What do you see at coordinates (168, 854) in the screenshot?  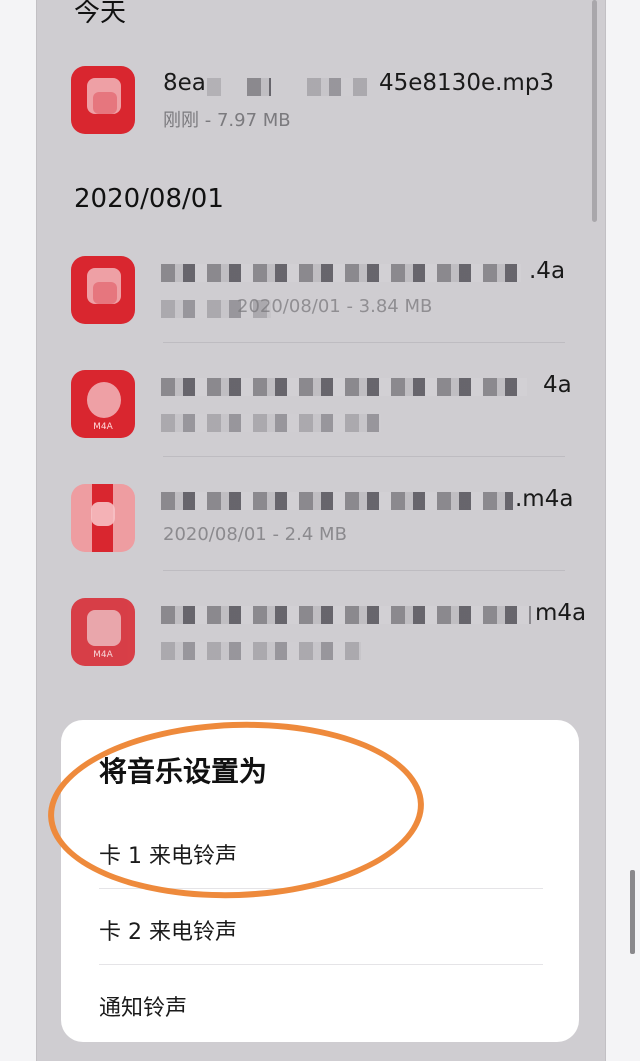 I see `option-sim1-ringtone: 卡 1 来电铃声` at bounding box center [168, 854].